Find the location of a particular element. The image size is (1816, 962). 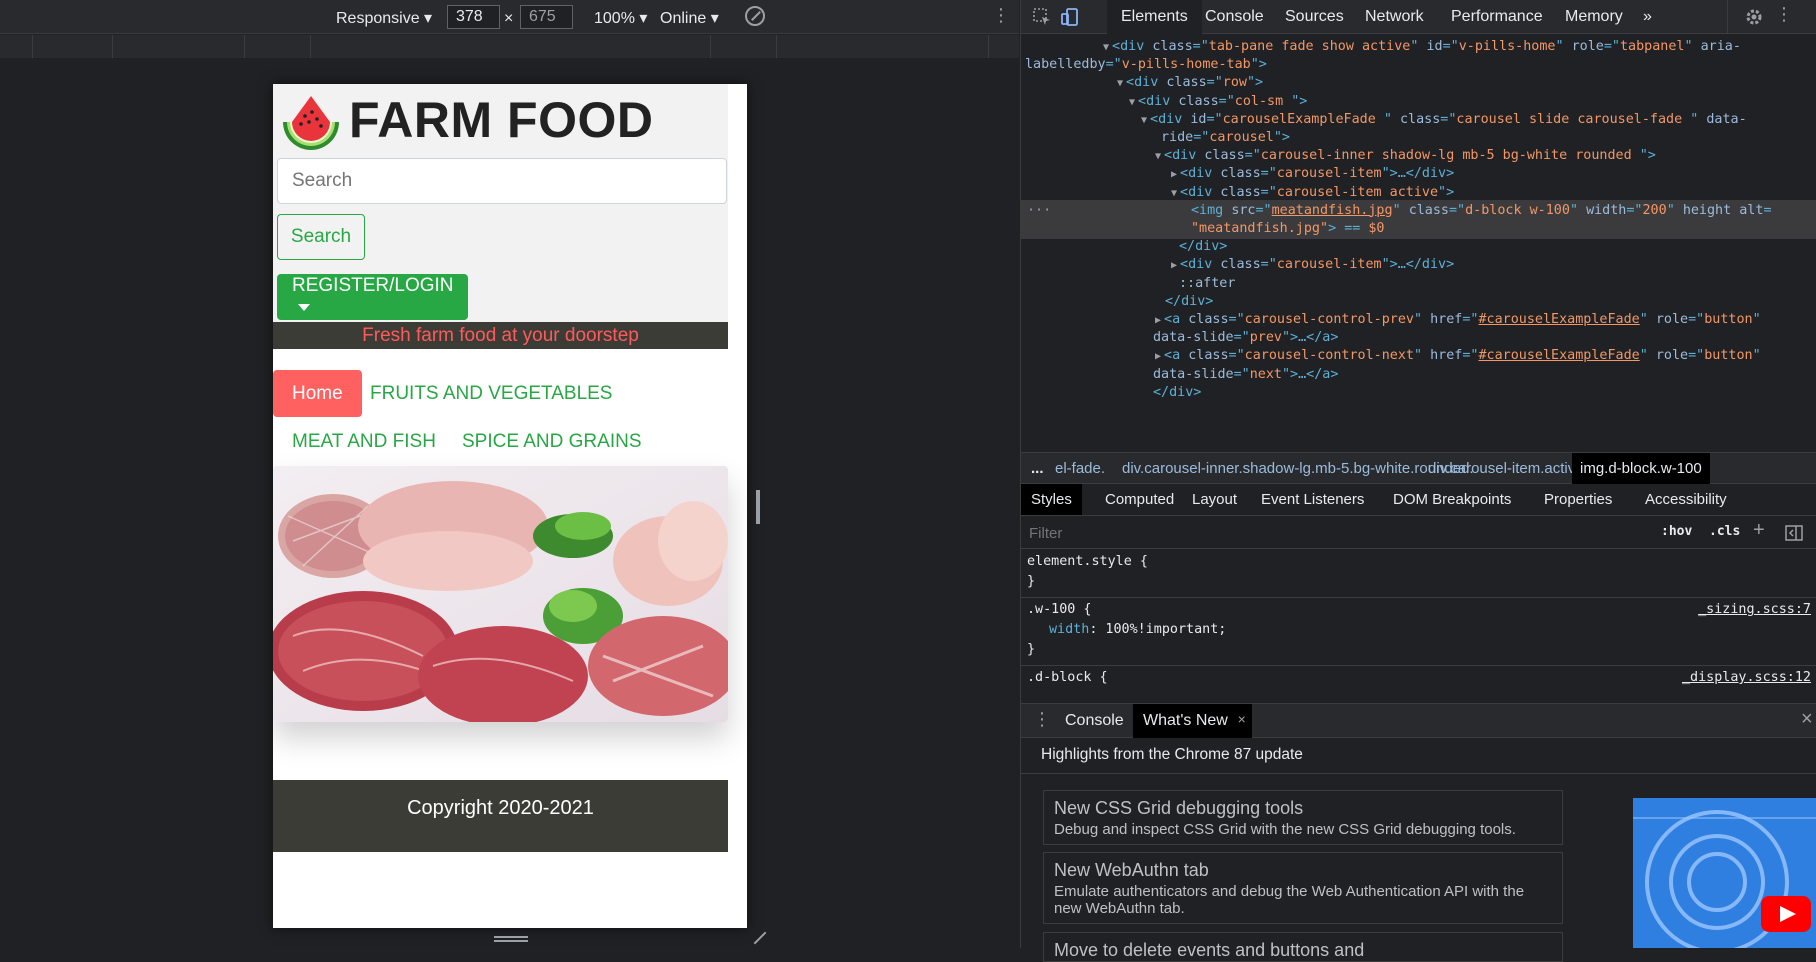

dom-token: class is located at coordinates (1240, 192).